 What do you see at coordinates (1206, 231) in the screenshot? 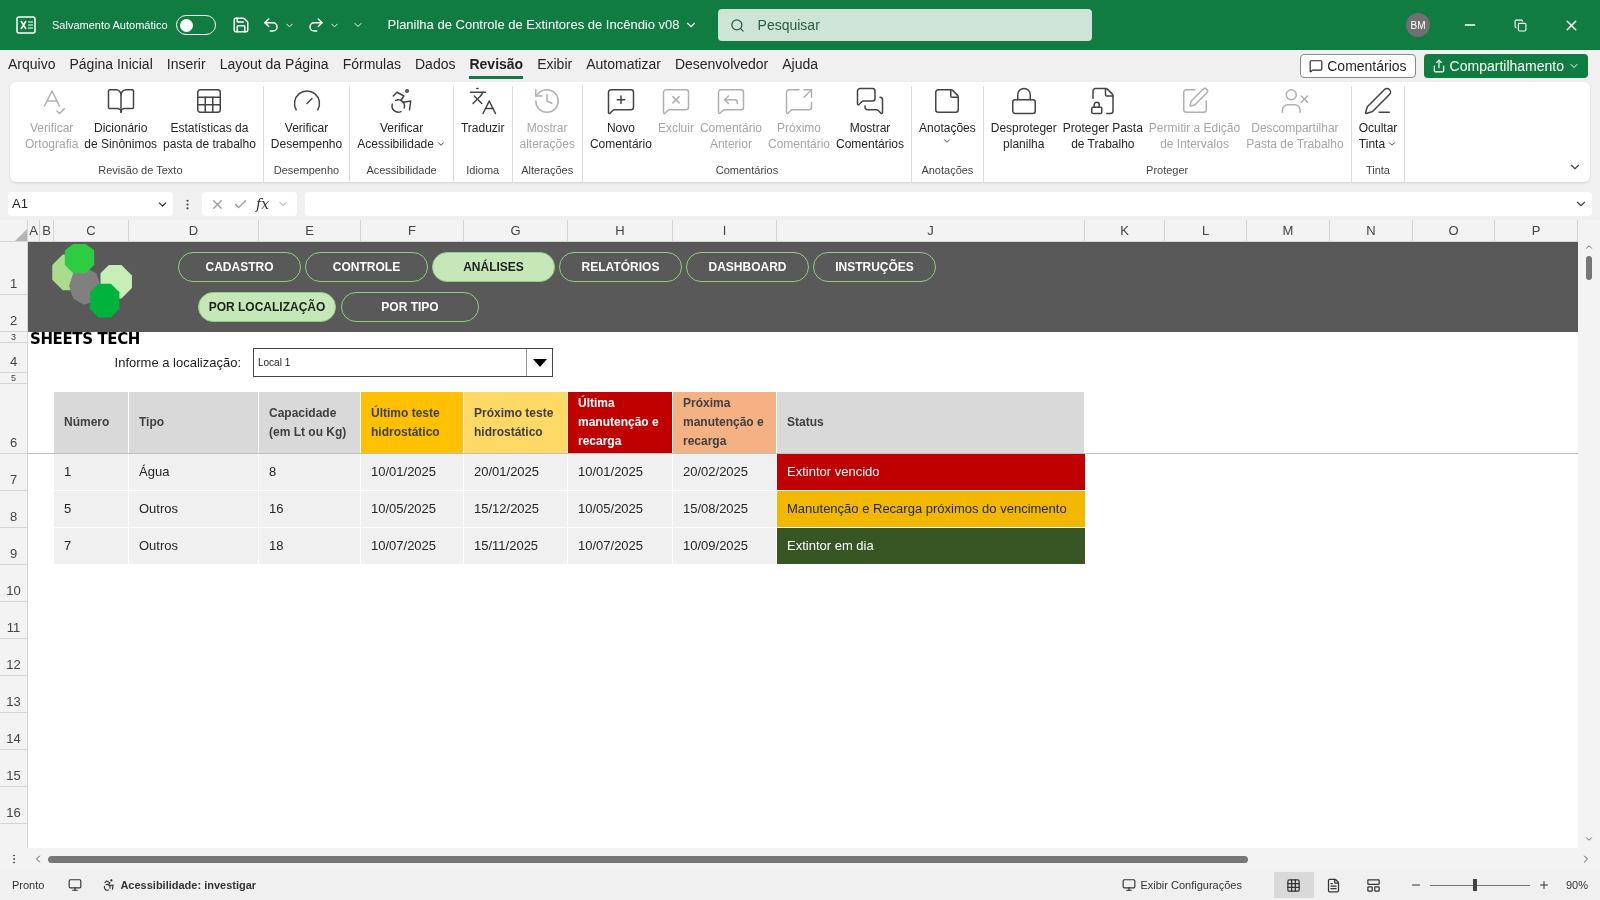
I see `column-header: L` at bounding box center [1206, 231].